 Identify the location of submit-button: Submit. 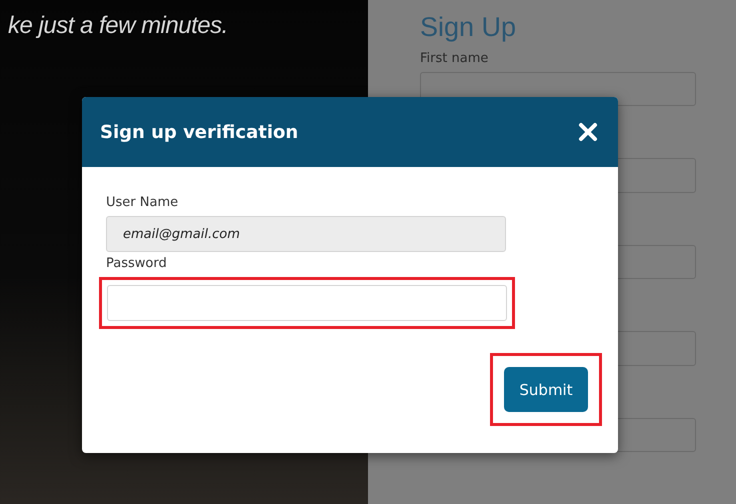
(546, 389).